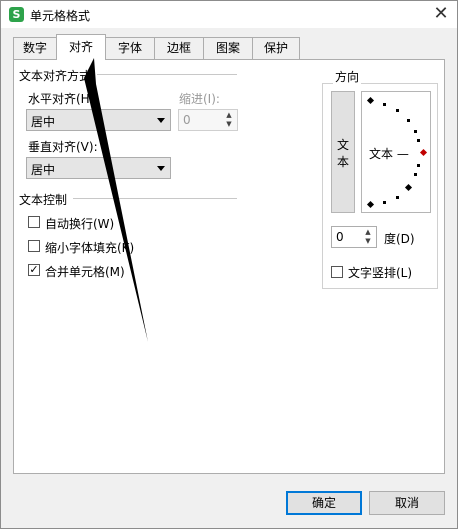 The height and width of the screenshot is (529, 458). I want to click on text-control-group-label: 文本控制, so click(43, 200).